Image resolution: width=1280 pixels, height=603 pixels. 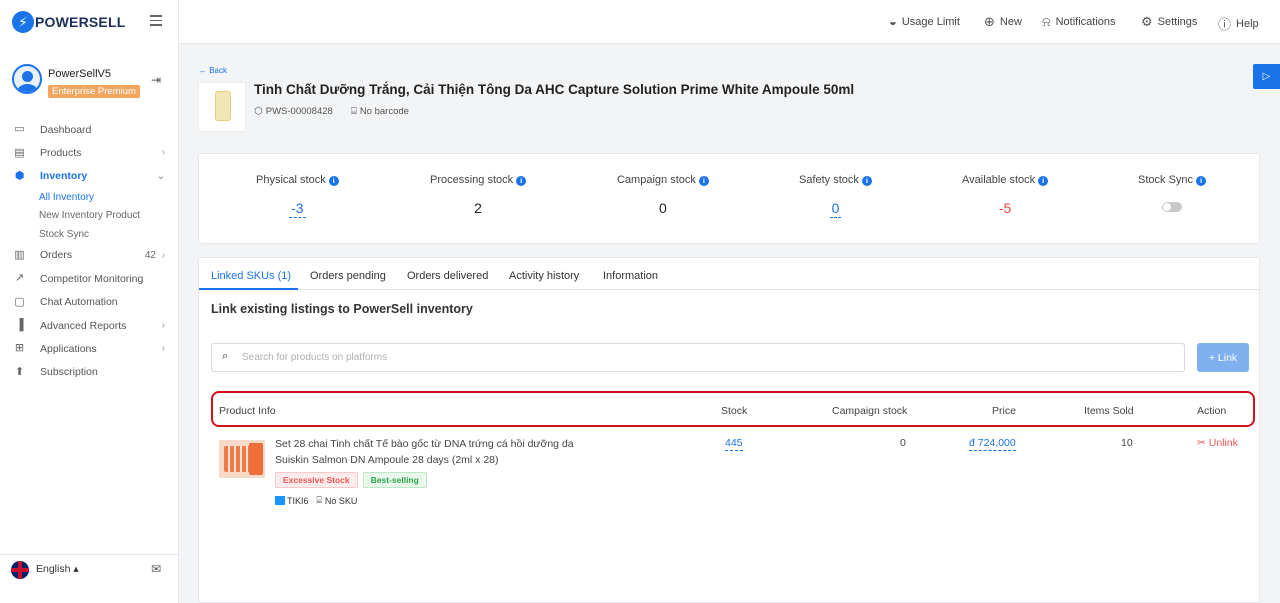 I want to click on search-icon: ⌕, so click(x=225, y=356).